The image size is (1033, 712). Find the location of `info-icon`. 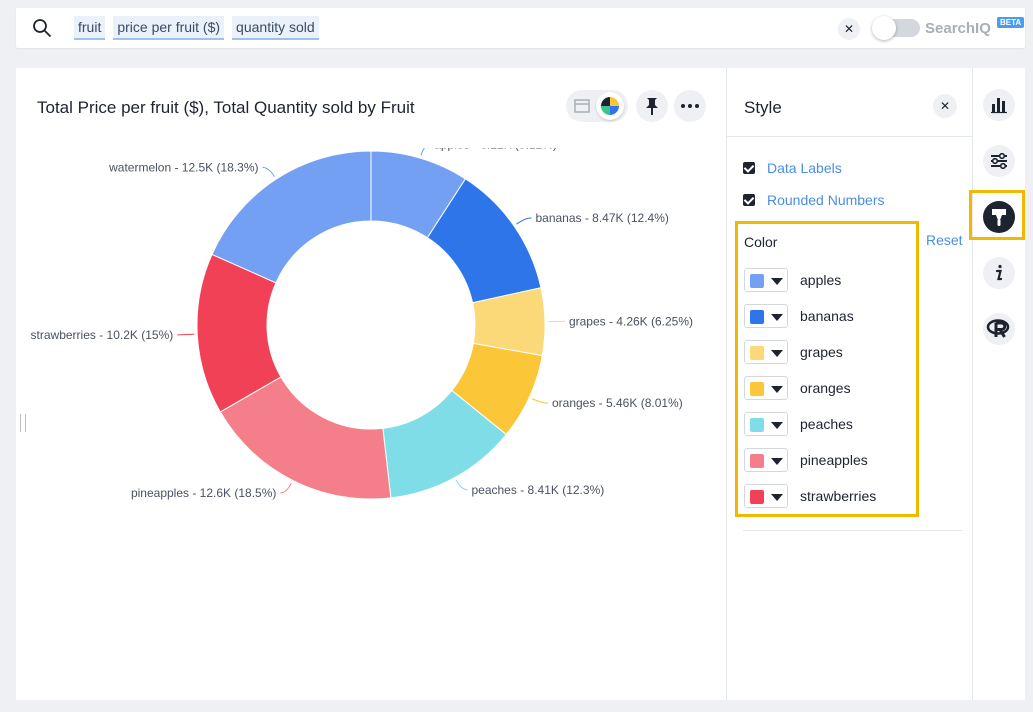

info-icon is located at coordinates (999, 272).